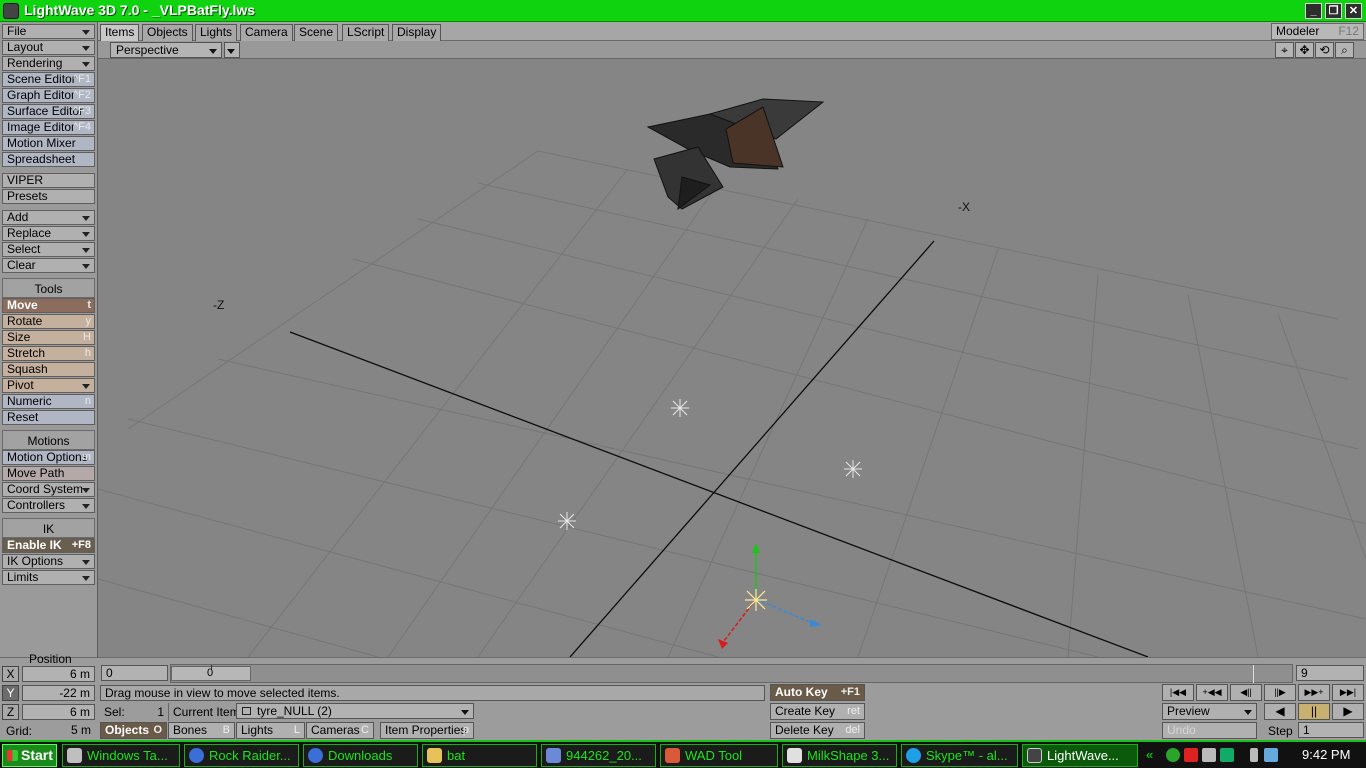  What do you see at coordinates (340, 730) in the screenshot?
I see `cameras-mode-button: Cameras C` at bounding box center [340, 730].